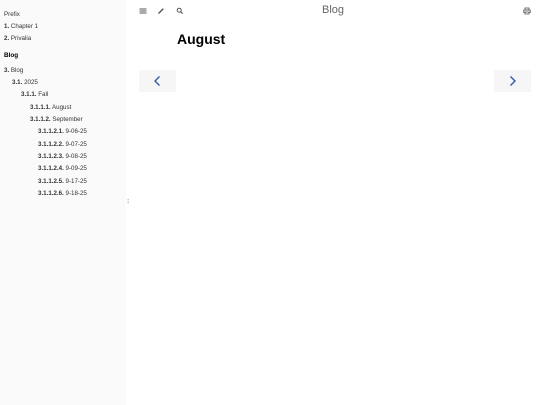  I want to click on toc-item-privalia: 2. Privalia, so click(17, 39).